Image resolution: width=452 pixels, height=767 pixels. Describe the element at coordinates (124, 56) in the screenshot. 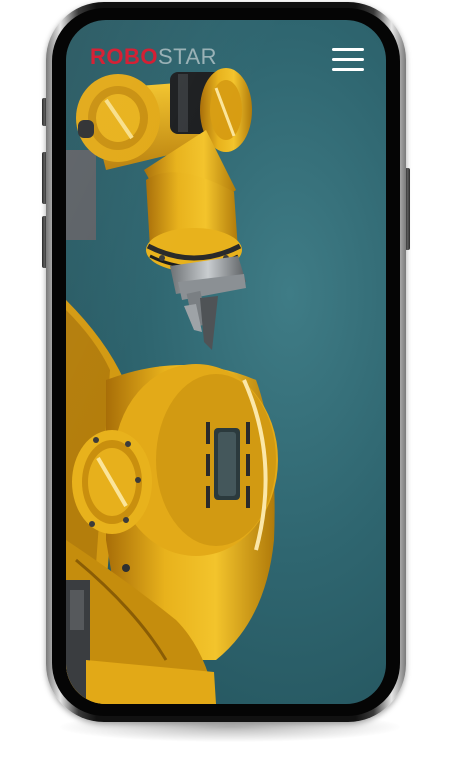

I see `logo-text-robo: ROBO` at that location.